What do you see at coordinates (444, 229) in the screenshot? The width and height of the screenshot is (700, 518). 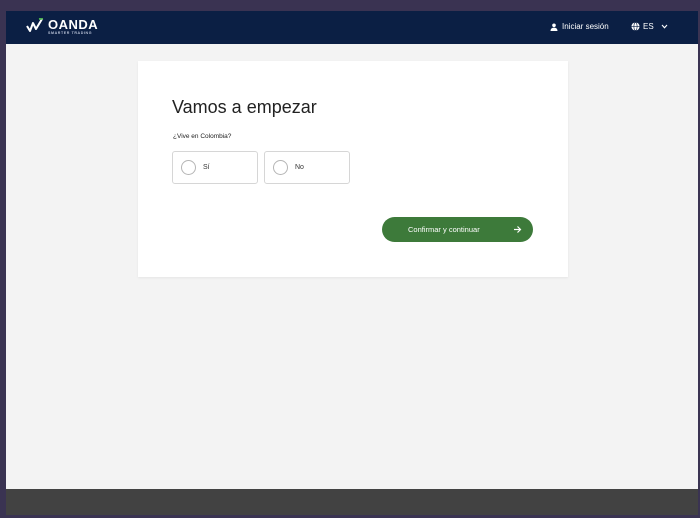 I see `confirm-button-label: Confirmar y continuar` at bounding box center [444, 229].